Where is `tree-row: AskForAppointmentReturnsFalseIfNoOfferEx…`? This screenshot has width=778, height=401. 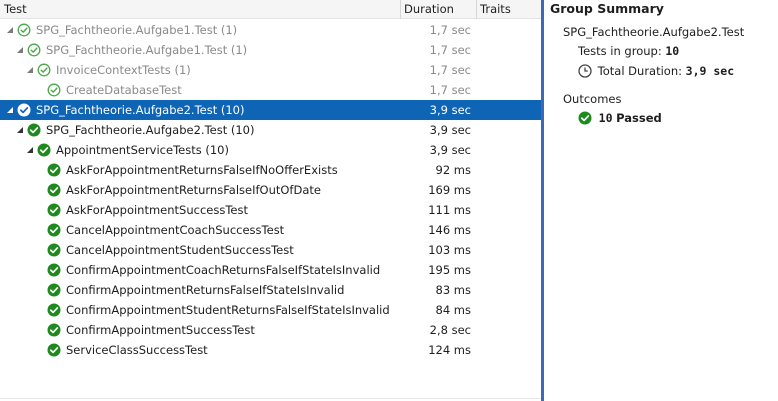
tree-row: AskForAppointmentReturnsFalseIfNoOfferEx… is located at coordinates (270, 170).